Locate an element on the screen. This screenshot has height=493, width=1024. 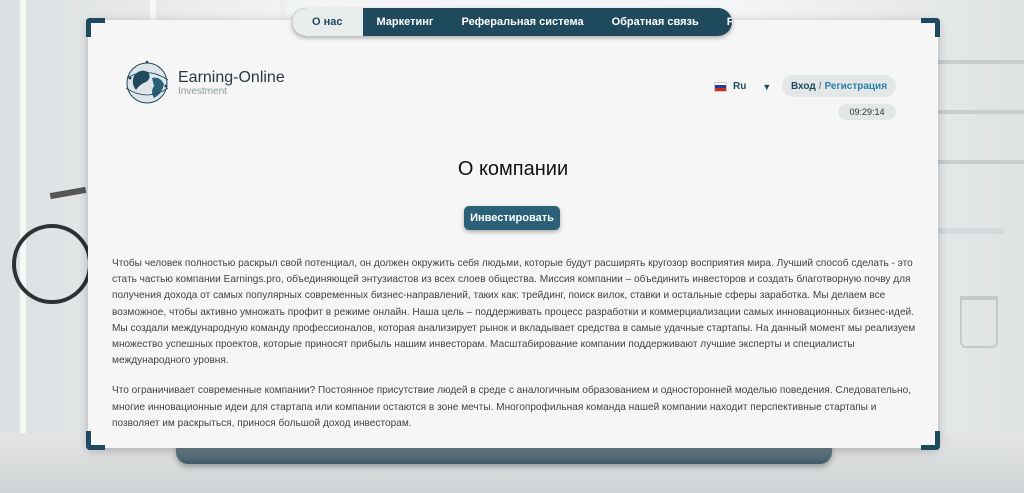
auth-pill: Вход / Регистрация is located at coordinates (839, 86).